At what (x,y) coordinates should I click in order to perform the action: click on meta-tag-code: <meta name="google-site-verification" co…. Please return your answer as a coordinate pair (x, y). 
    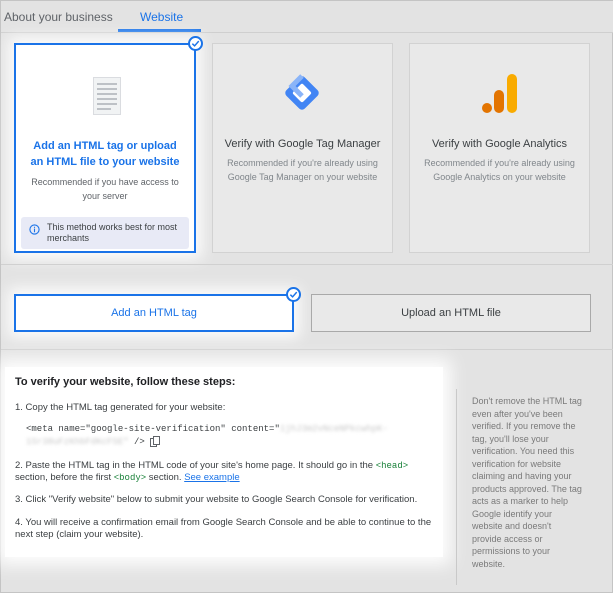
    Looking at the image, I should click on (207, 429).